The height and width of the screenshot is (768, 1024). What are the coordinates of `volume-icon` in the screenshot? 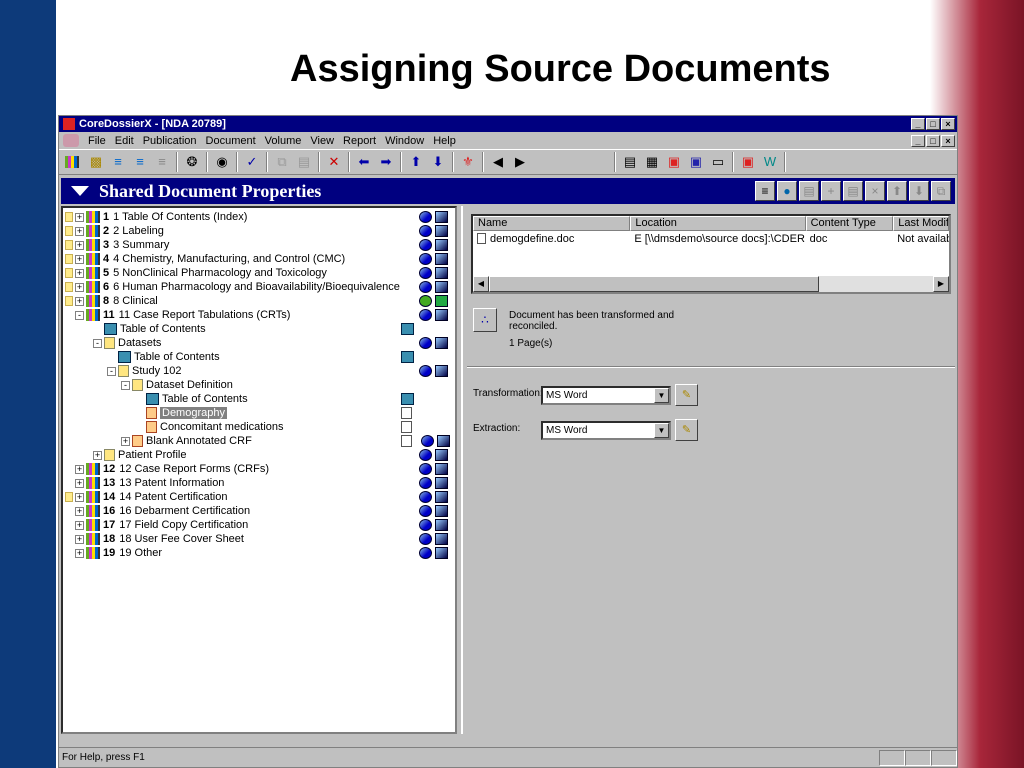 It's located at (72, 162).